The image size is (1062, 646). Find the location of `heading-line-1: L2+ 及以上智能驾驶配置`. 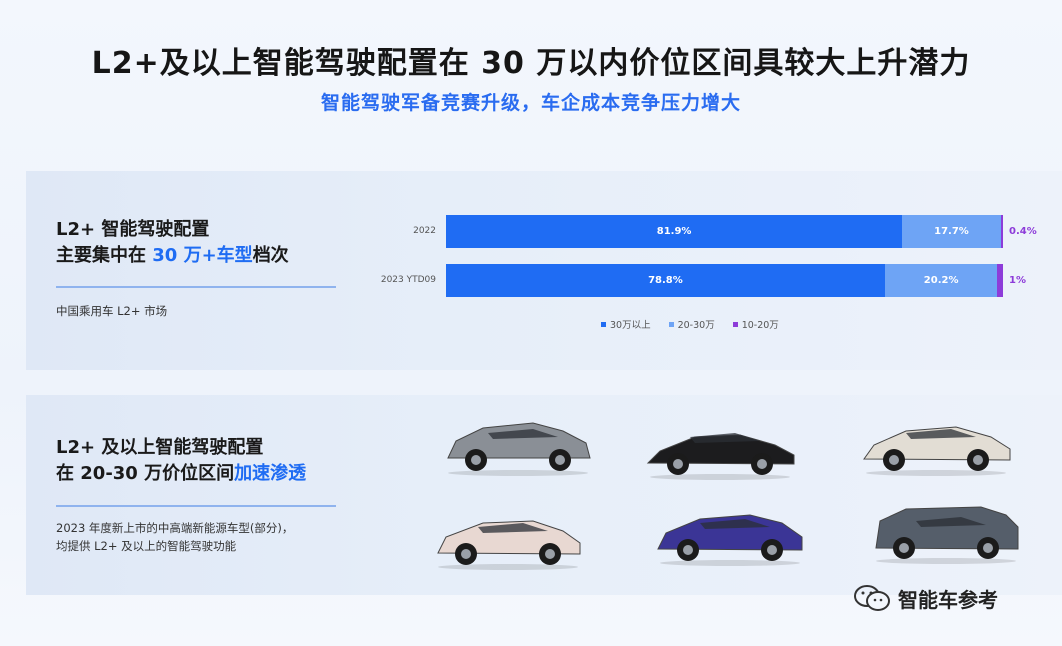

heading-line-1: L2+ 及以上智能驾驶配置 is located at coordinates (160, 447).